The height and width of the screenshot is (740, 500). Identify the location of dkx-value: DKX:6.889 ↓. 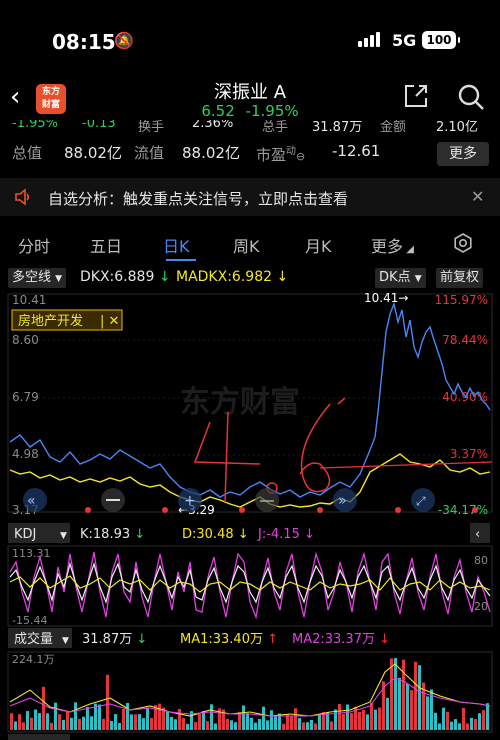
(125, 277).